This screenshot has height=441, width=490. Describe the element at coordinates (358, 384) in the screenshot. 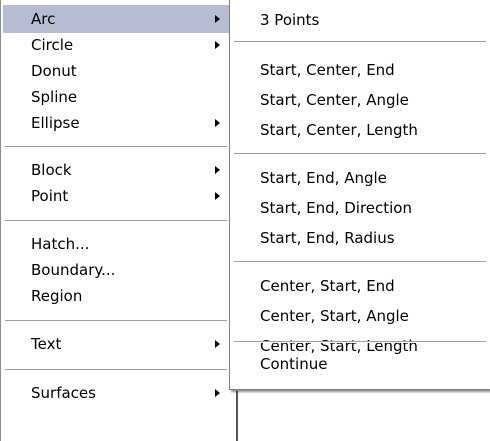

I see `submenu-bottom-area` at that location.